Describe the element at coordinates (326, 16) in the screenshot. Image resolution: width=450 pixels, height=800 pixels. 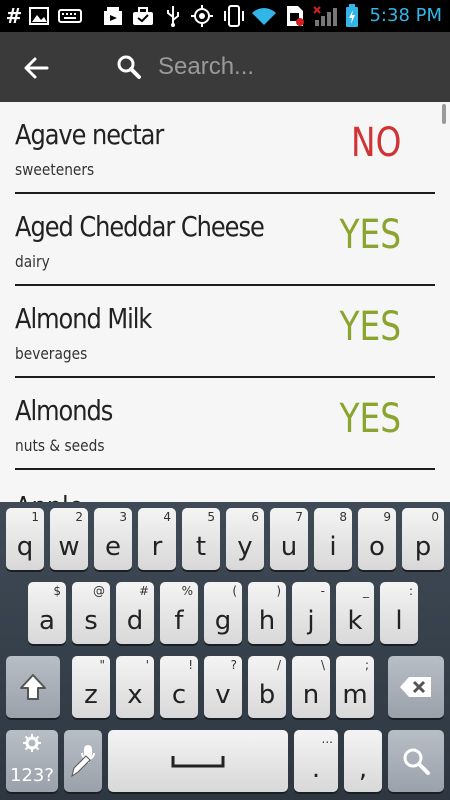
I see `signal-icon` at that location.